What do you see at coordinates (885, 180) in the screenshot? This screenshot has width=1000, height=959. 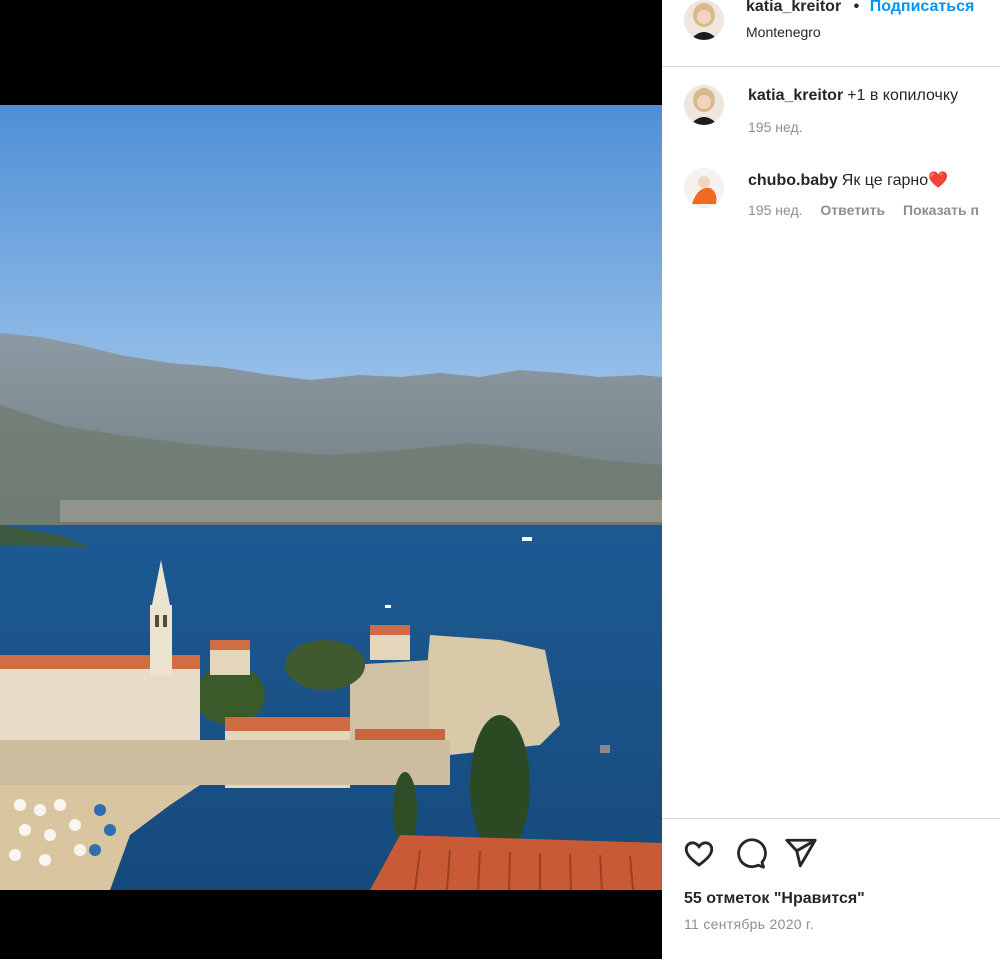 I see `comment-body: Як це гарно` at bounding box center [885, 180].